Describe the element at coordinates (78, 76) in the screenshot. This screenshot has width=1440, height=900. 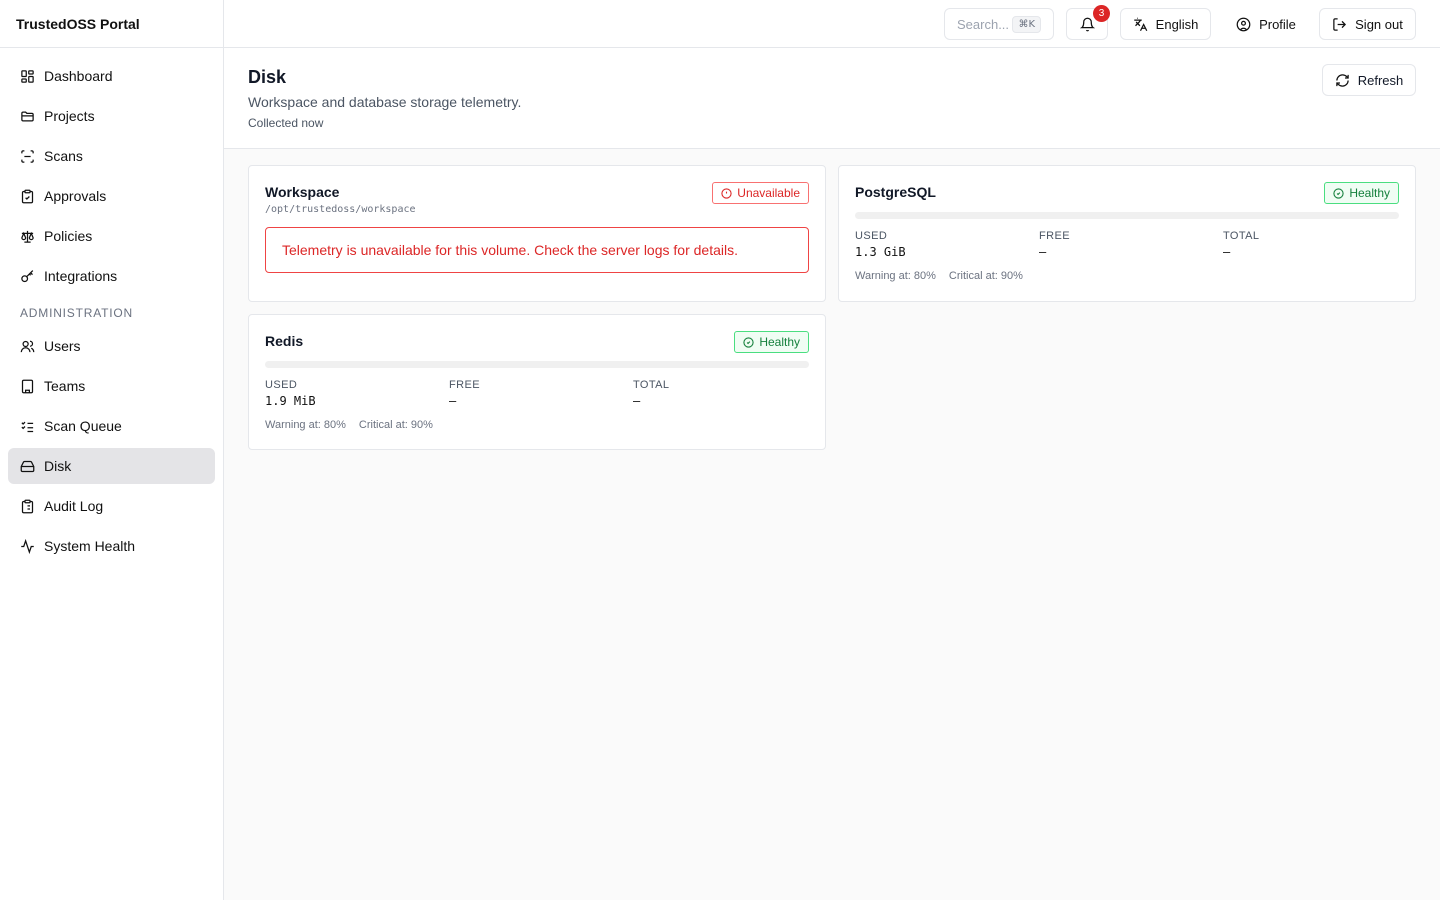
I see `sidebar-item-label: Dashboard` at that location.